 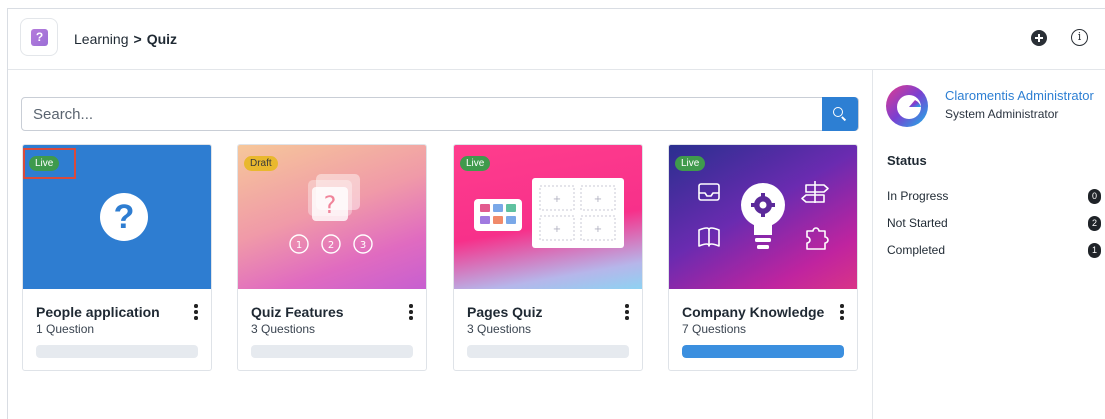 I want to click on question-icon: ?, so click(x=39, y=37).